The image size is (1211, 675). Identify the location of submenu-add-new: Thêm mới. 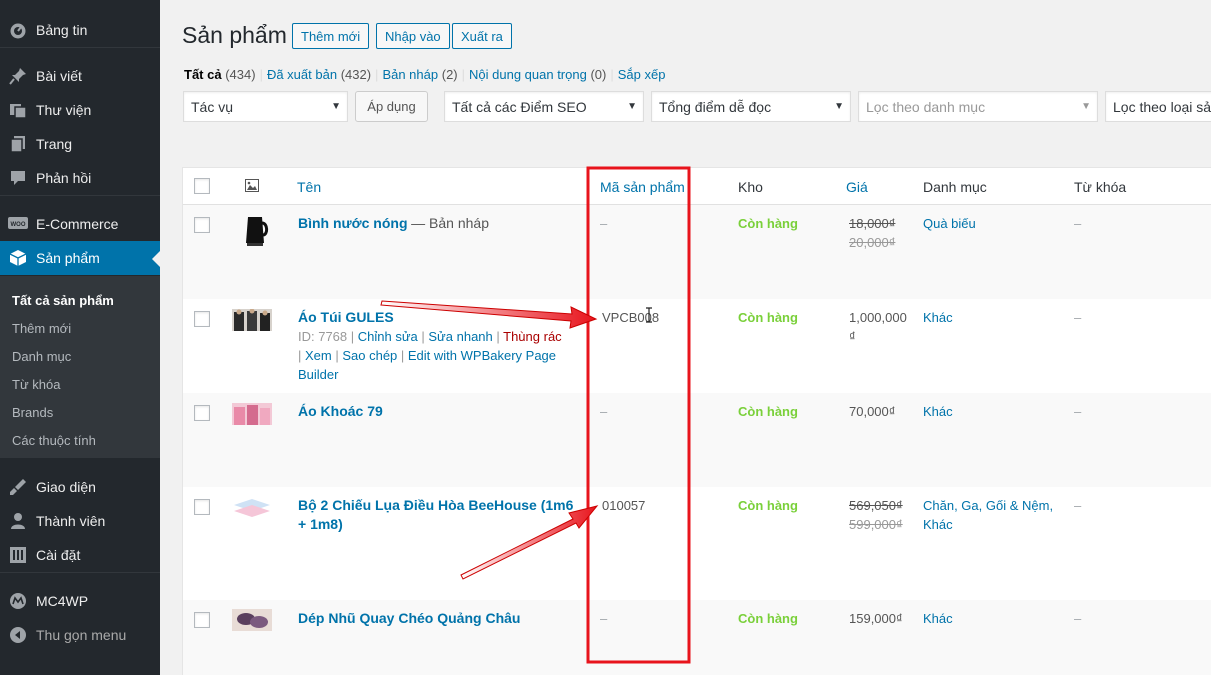
(80, 328).